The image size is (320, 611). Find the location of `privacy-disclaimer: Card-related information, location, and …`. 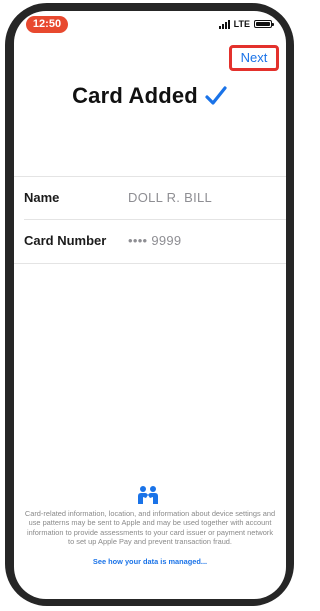

privacy-disclaimer: Card-related information, location, and … is located at coordinates (150, 528).